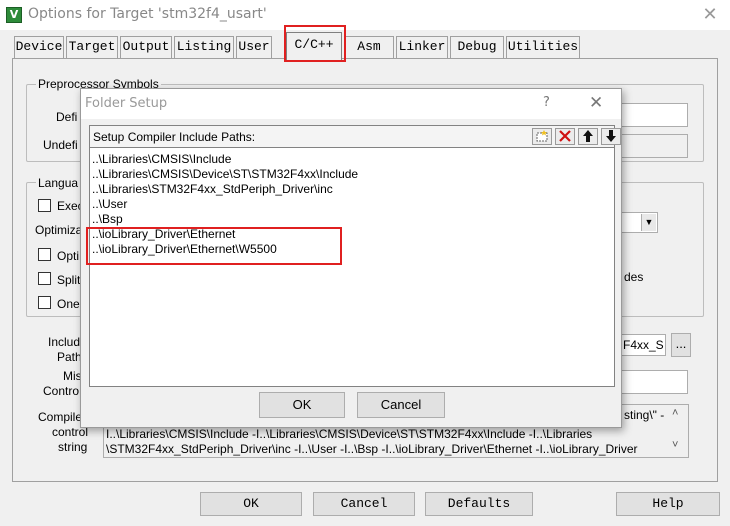 The image size is (730, 526). I want to click on compiler-control-label-1: Compile, so click(60, 417).